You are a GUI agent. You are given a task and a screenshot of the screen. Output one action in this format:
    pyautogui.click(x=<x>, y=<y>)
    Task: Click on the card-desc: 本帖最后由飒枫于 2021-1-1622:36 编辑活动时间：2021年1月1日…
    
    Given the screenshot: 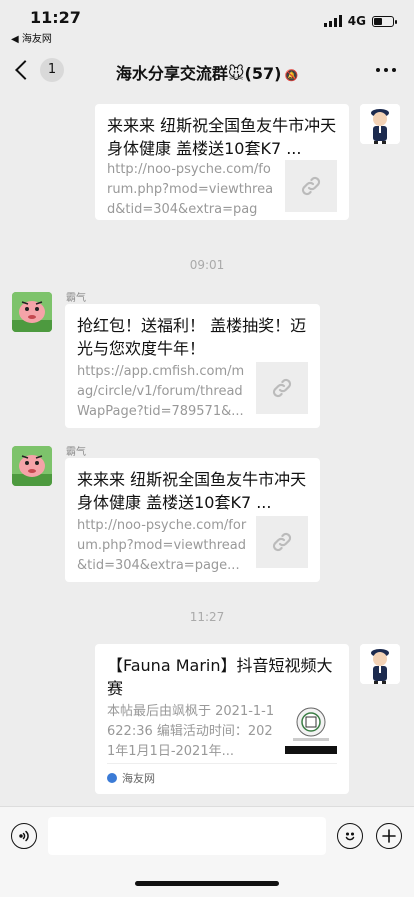 What is the action you would take?
    pyautogui.click(x=191, y=731)
    